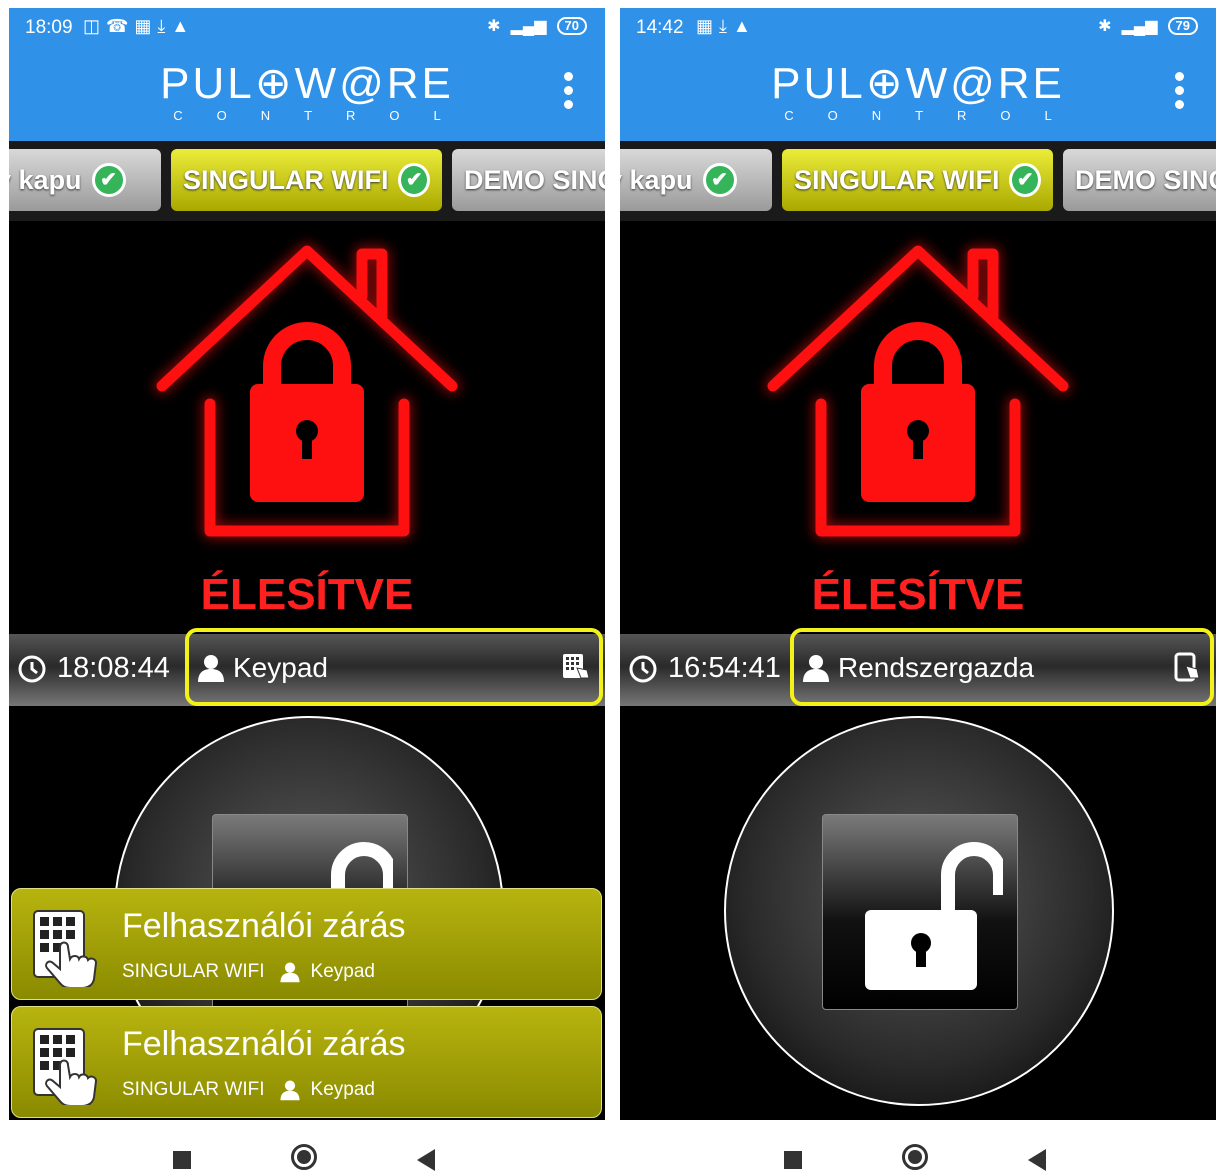 This screenshot has width=1216, height=1172. What do you see at coordinates (660, 27) in the screenshot?
I see `status-time: 14:42` at bounding box center [660, 27].